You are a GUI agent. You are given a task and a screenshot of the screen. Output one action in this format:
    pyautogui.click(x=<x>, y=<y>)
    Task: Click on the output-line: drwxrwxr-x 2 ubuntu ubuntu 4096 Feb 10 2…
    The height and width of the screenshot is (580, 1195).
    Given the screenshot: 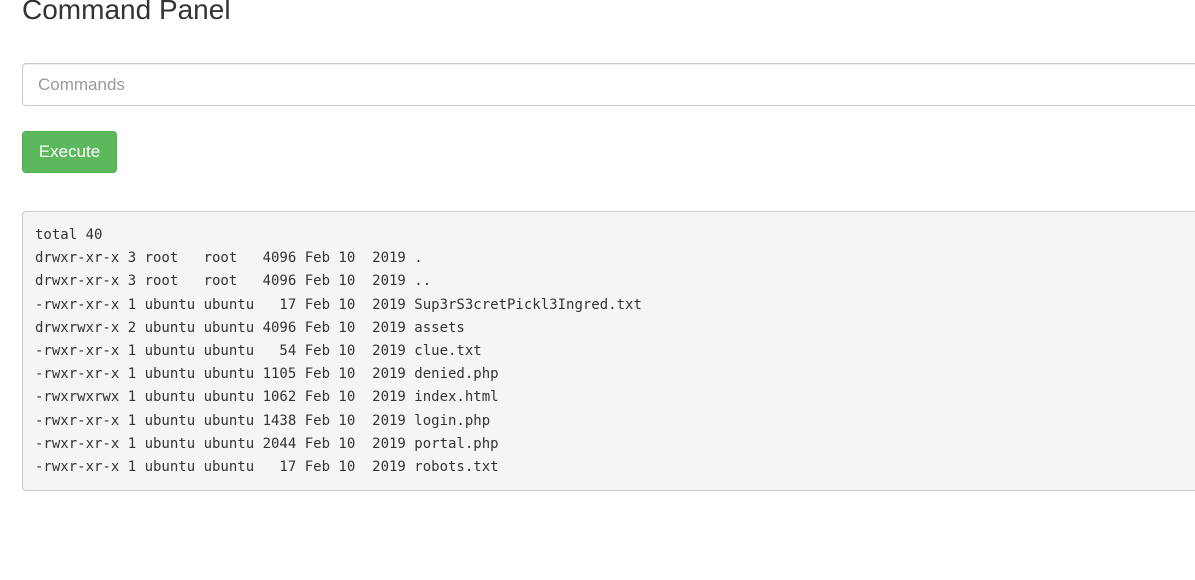 What is the action you would take?
    pyautogui.click(x=250, y=327)
    